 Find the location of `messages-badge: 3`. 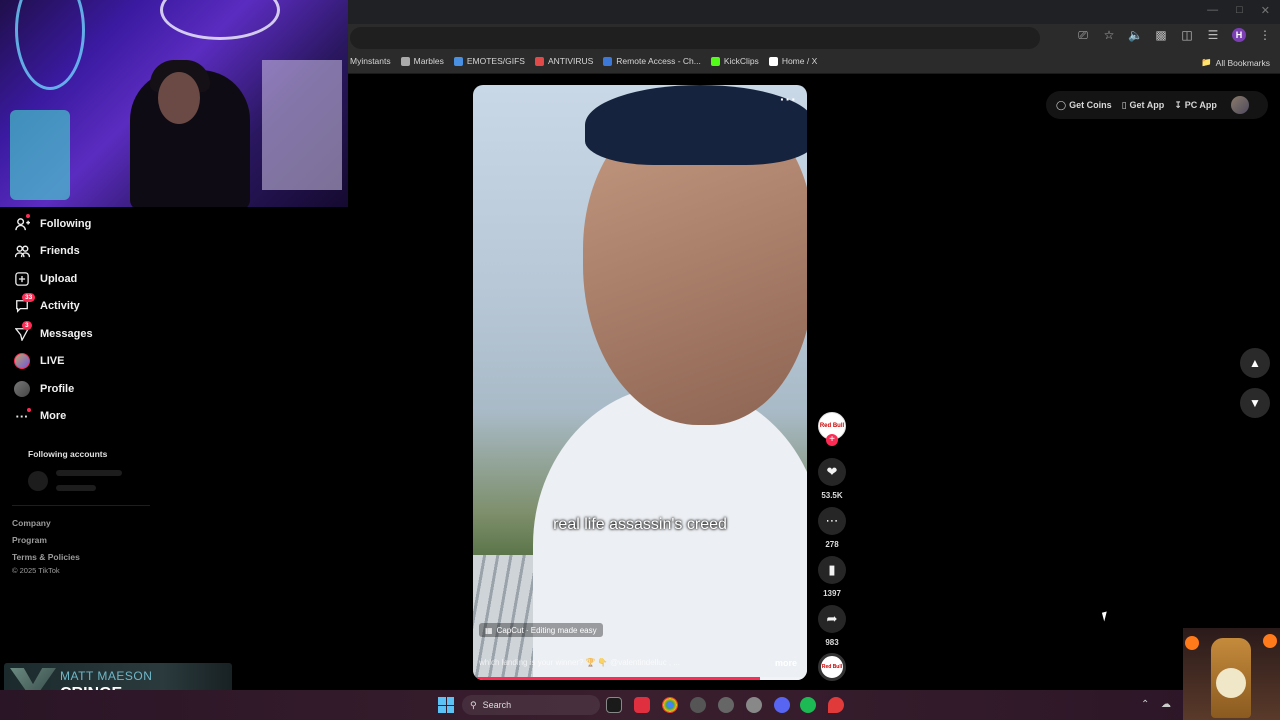

messages-badge: 3 is located at coordinates (27, 325).